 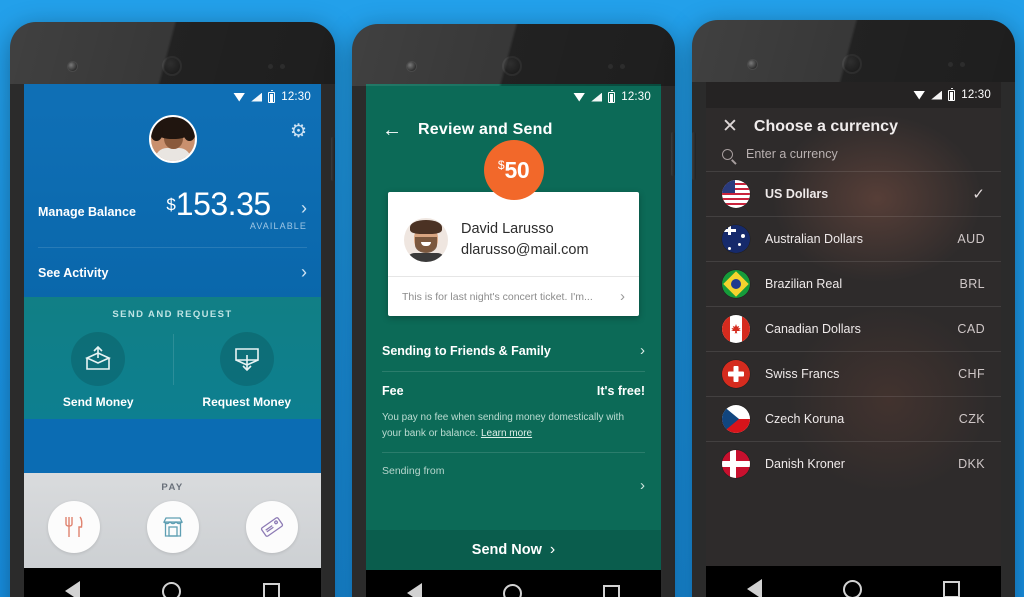 I want to click on currency-symbol: $, so click(x=171, y=204).